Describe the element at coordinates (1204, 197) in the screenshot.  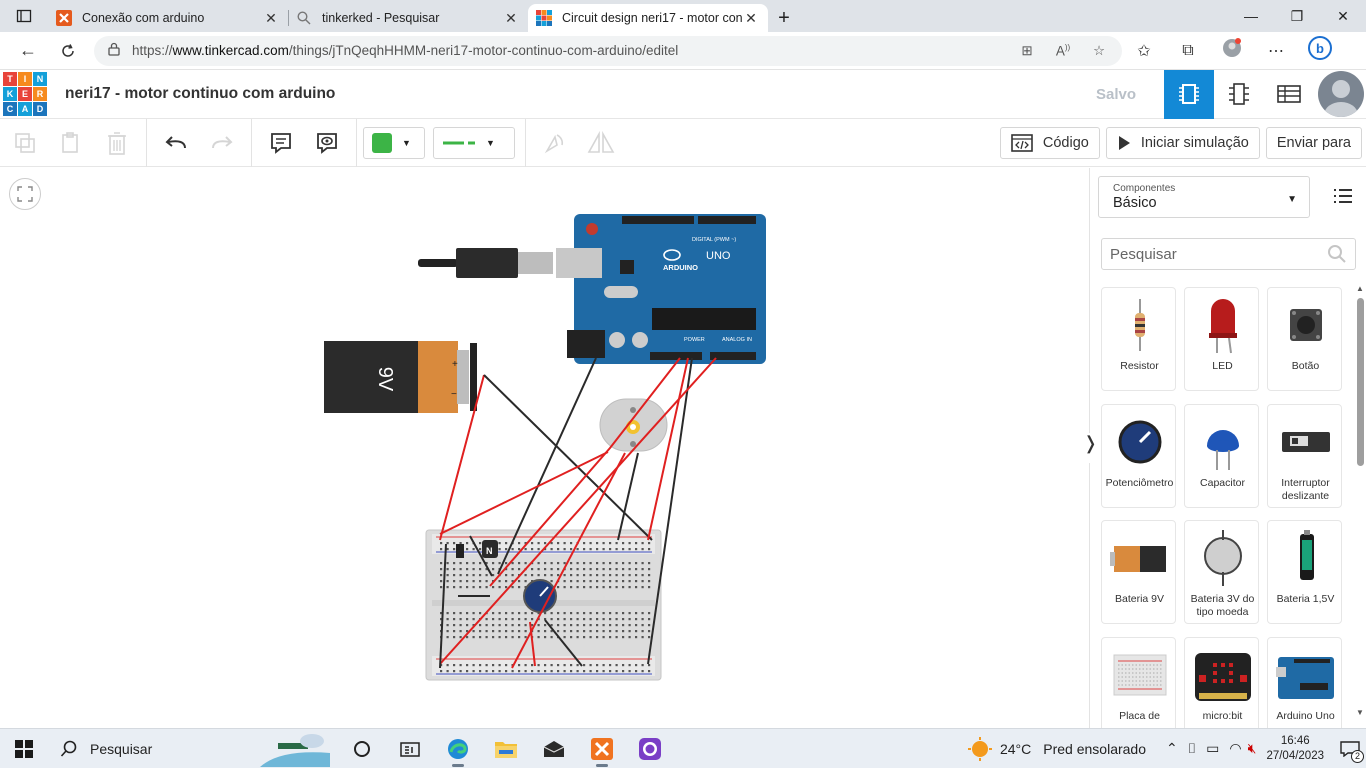
I see `components-dropdown: Componentes Básico ▼` at that location.